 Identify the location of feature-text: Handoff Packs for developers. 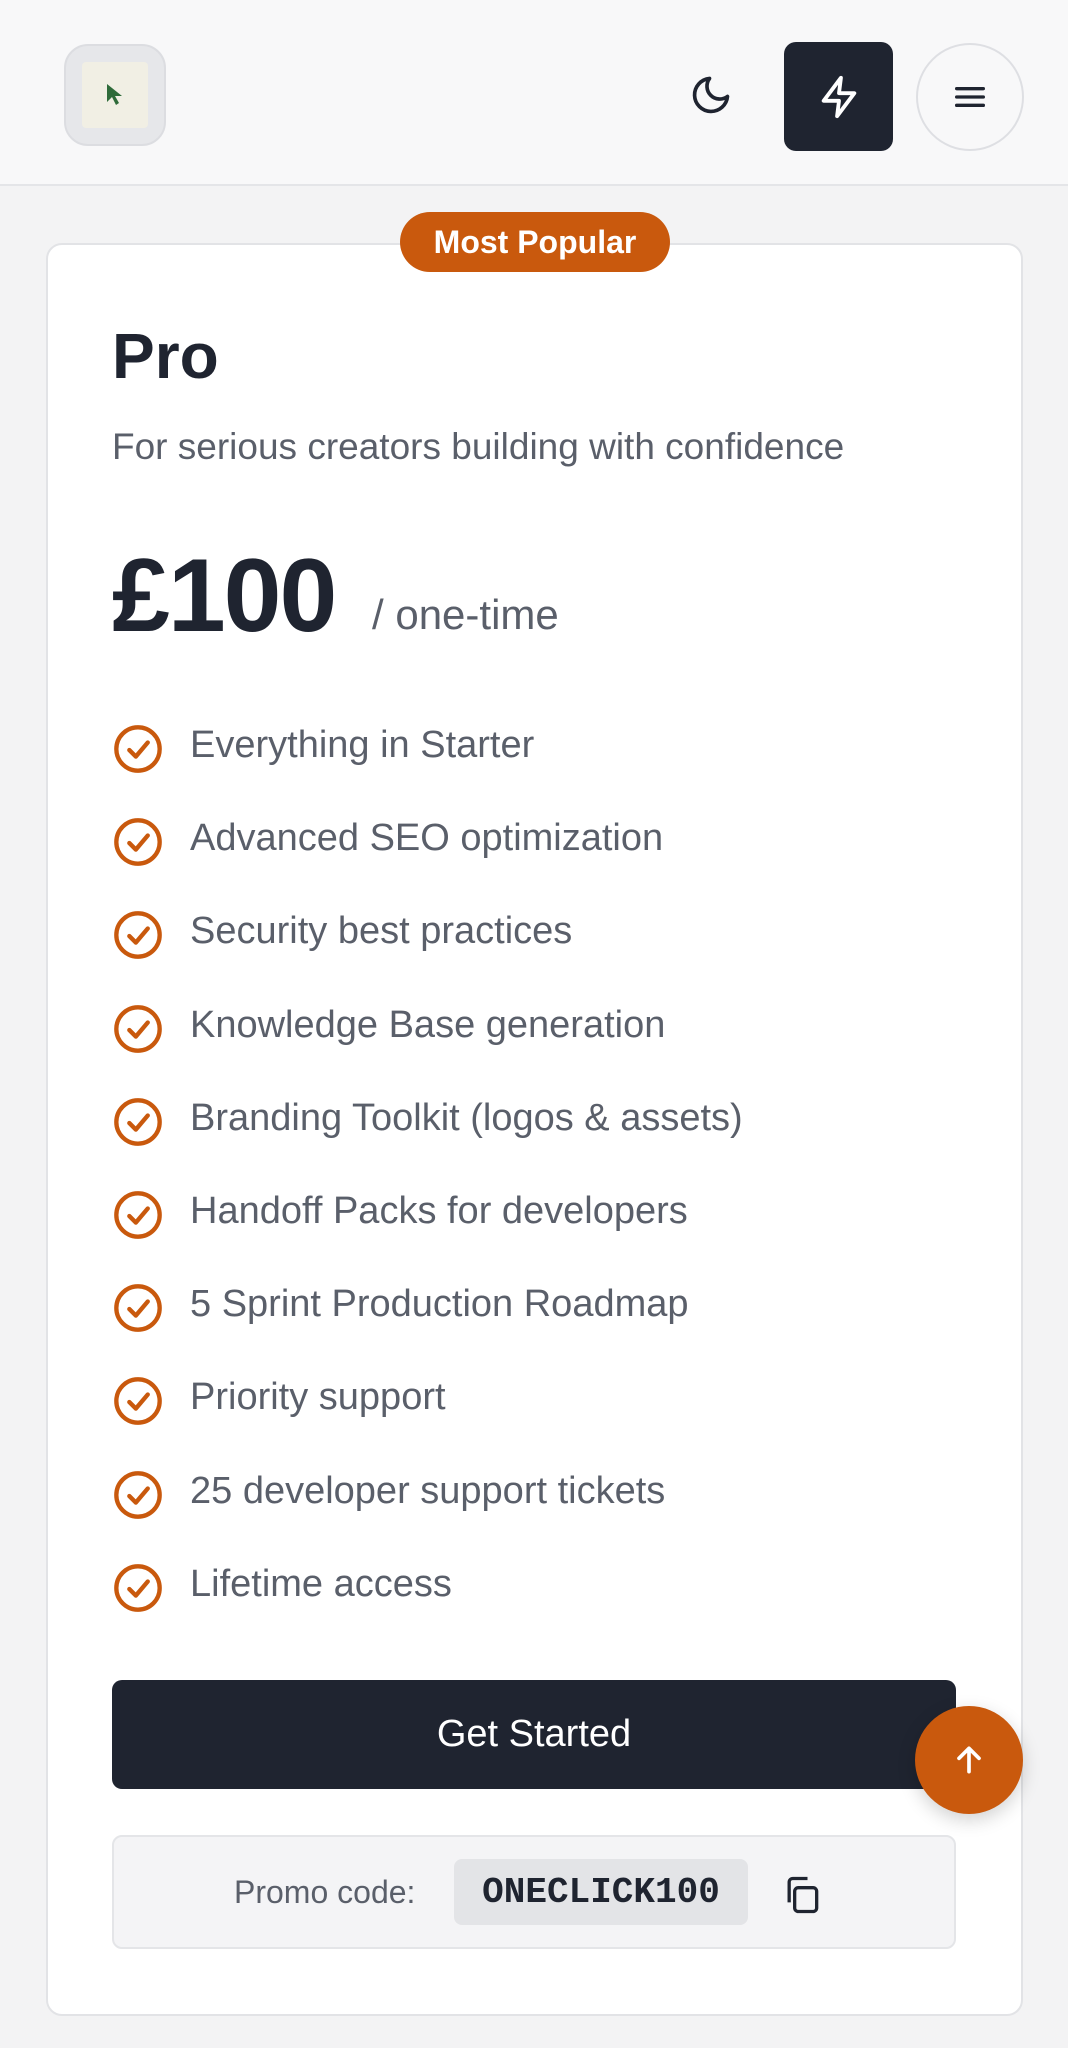
(439, 1210).